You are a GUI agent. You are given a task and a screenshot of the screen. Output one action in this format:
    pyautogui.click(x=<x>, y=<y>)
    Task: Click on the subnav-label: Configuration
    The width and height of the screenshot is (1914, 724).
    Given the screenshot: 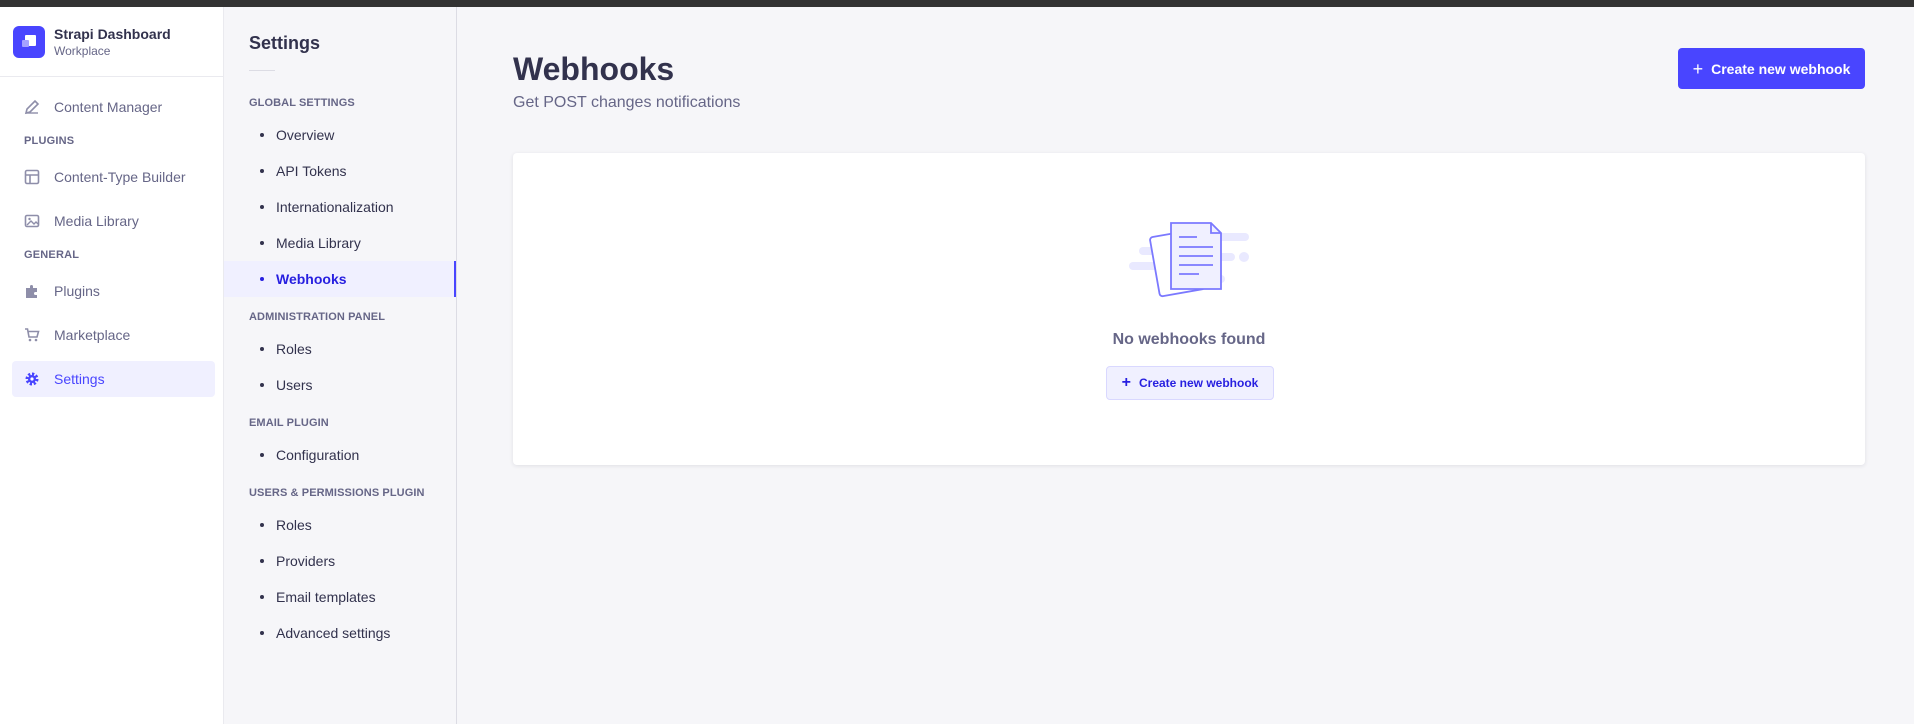 What is the action you would take?
    pyautogui.click(x=318, y=455)
    